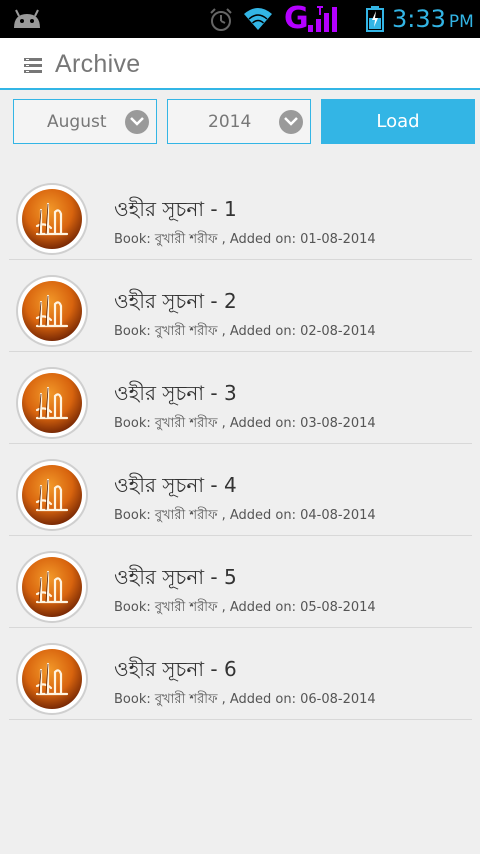 This screenshot has height=854, width=480. Describe the element at coordinates (221, 19) in the screenshot. I see `alarm-icon` at that location.